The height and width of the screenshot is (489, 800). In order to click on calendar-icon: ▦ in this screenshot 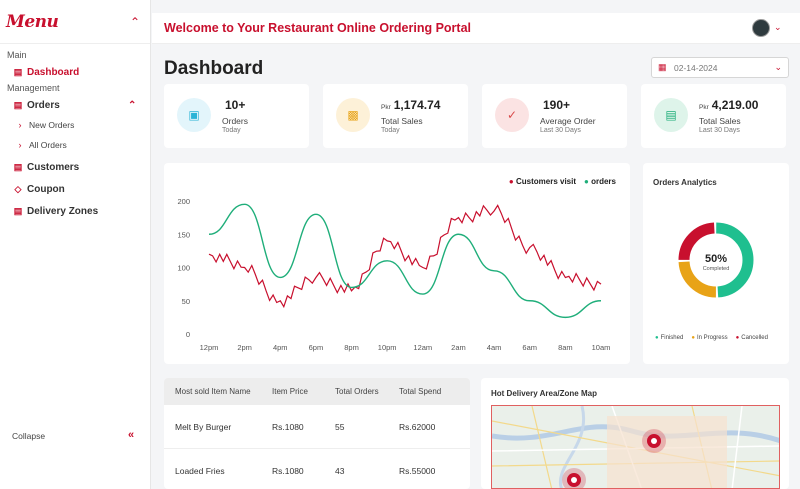, I will do `click(662, 67)`.